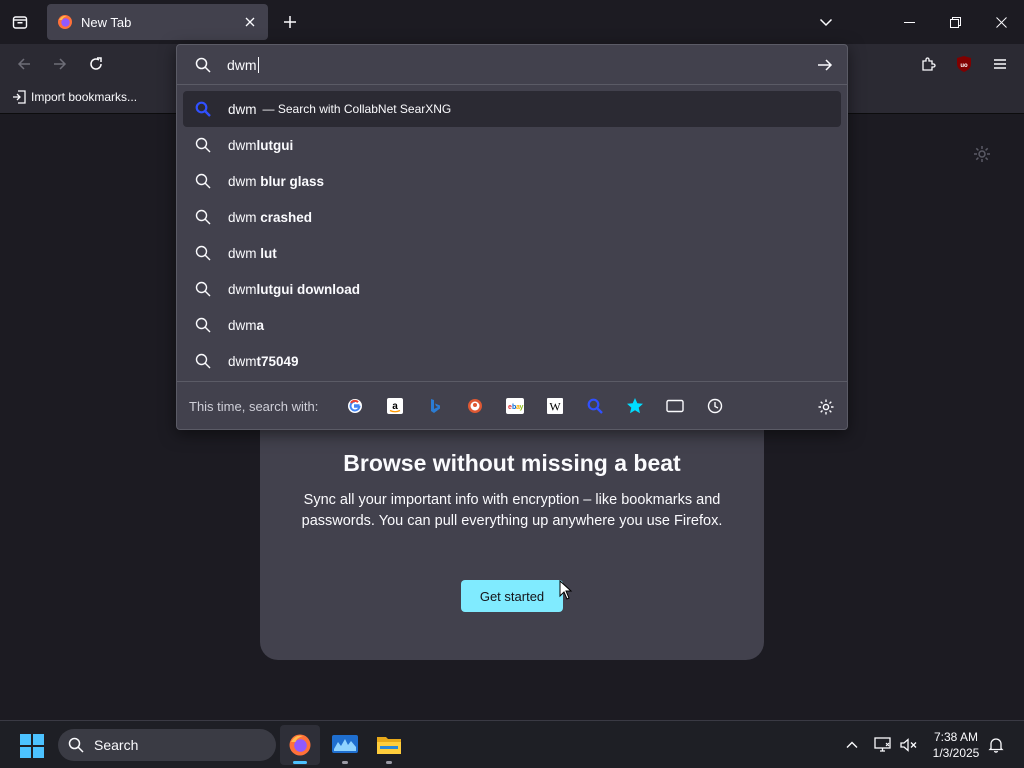  What do you see at coordinates (675, 406) in the screenshot?
I see `tabs-icon` at bounding box center [675, 406].